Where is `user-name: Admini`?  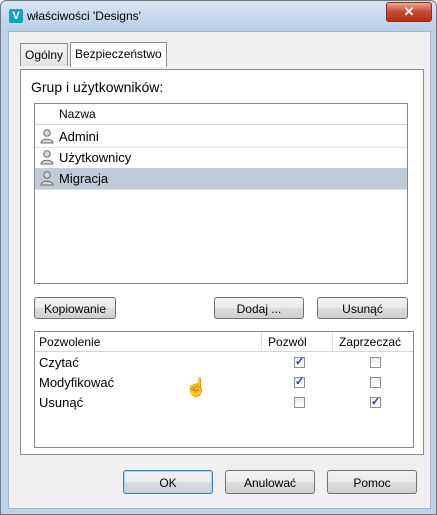
user-name: Admini is located at coordinates (79, 136).